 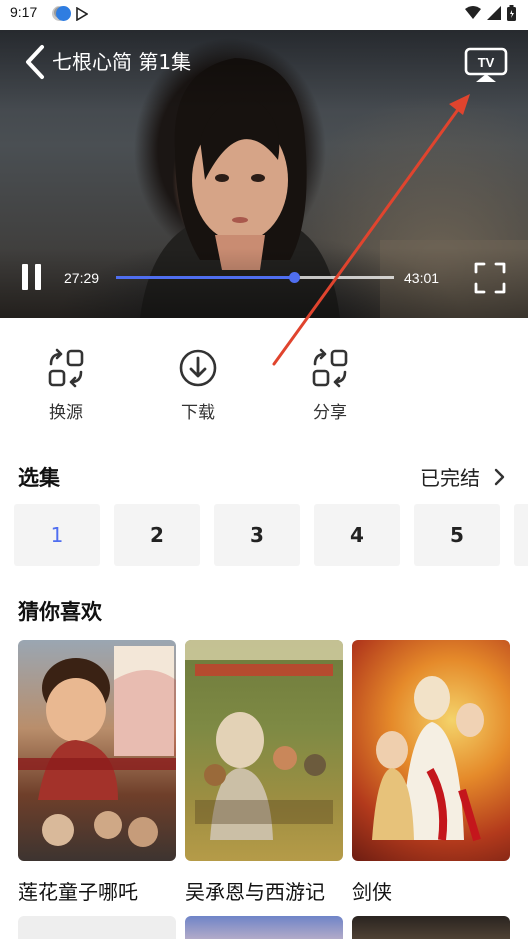 I want to click on switch-source-icon, so click(x=66, y=368).